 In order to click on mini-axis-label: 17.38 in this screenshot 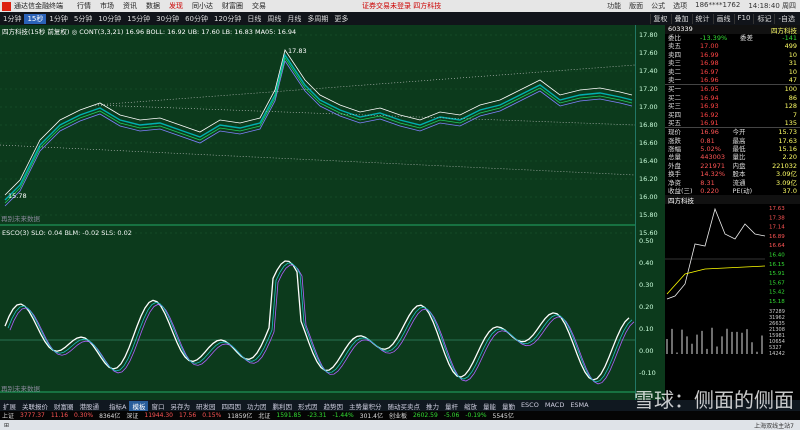, I will do `click(777, 219)`.